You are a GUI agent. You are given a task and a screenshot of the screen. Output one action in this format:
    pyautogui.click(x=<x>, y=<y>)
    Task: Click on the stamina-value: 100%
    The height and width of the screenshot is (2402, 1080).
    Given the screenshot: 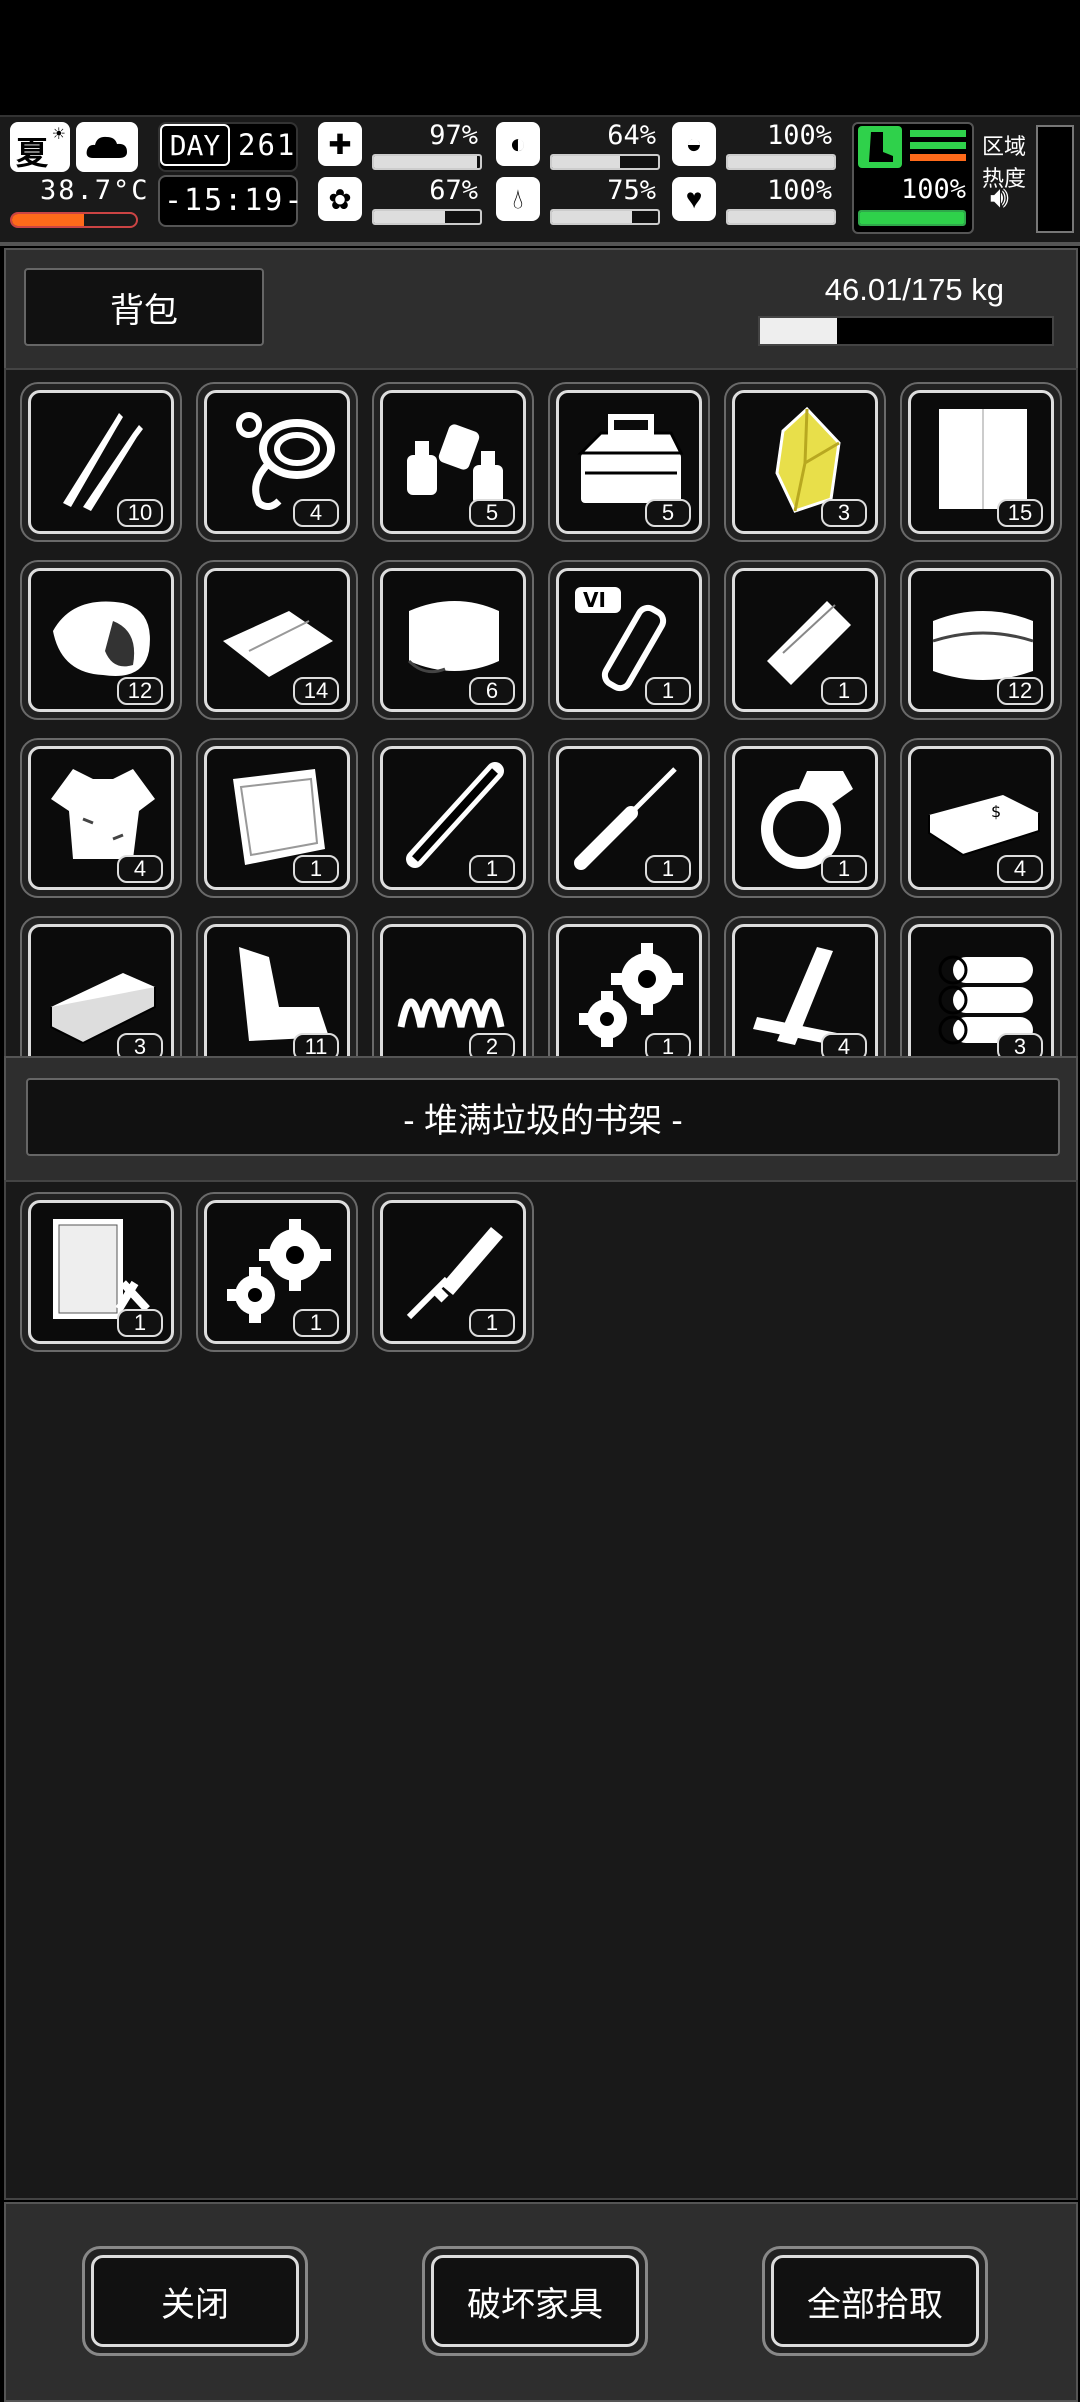 What is the action you would take?
    pyautogui.click(x=933, y=189)
    